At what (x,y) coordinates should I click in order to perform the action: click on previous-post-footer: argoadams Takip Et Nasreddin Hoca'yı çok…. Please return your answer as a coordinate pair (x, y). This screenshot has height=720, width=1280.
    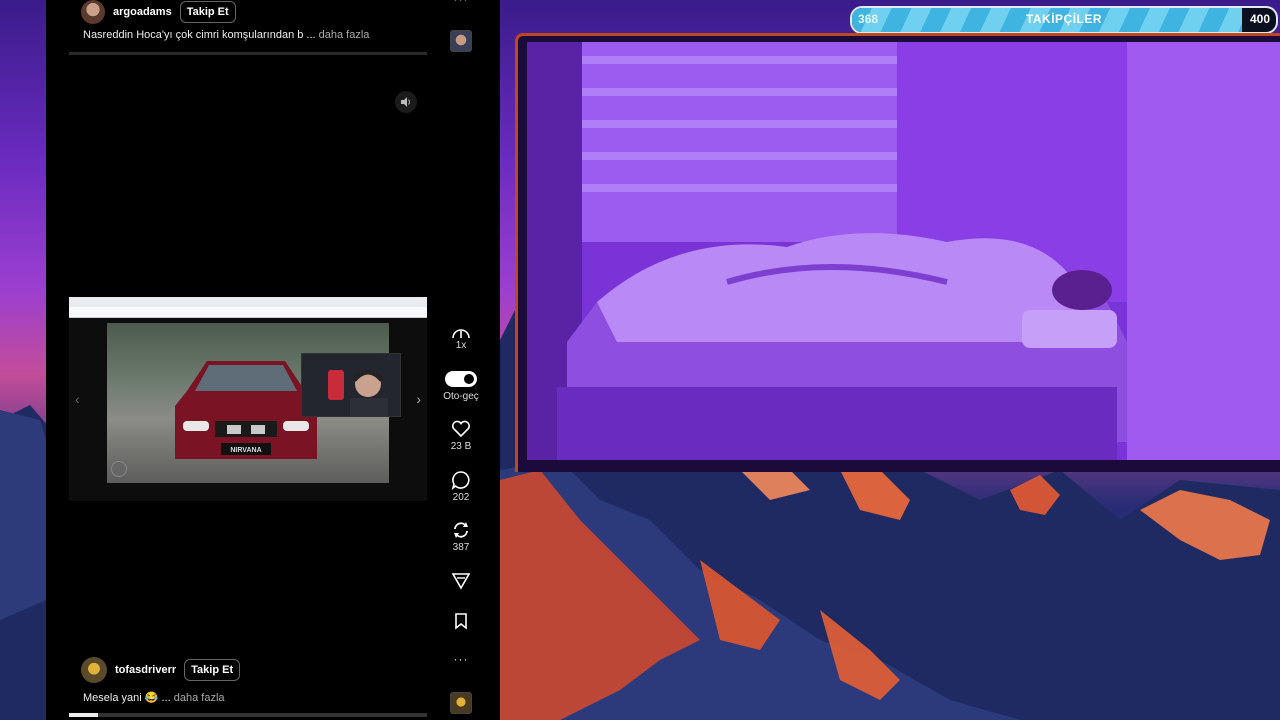
    Looking at the image, I should click on (248, 27).